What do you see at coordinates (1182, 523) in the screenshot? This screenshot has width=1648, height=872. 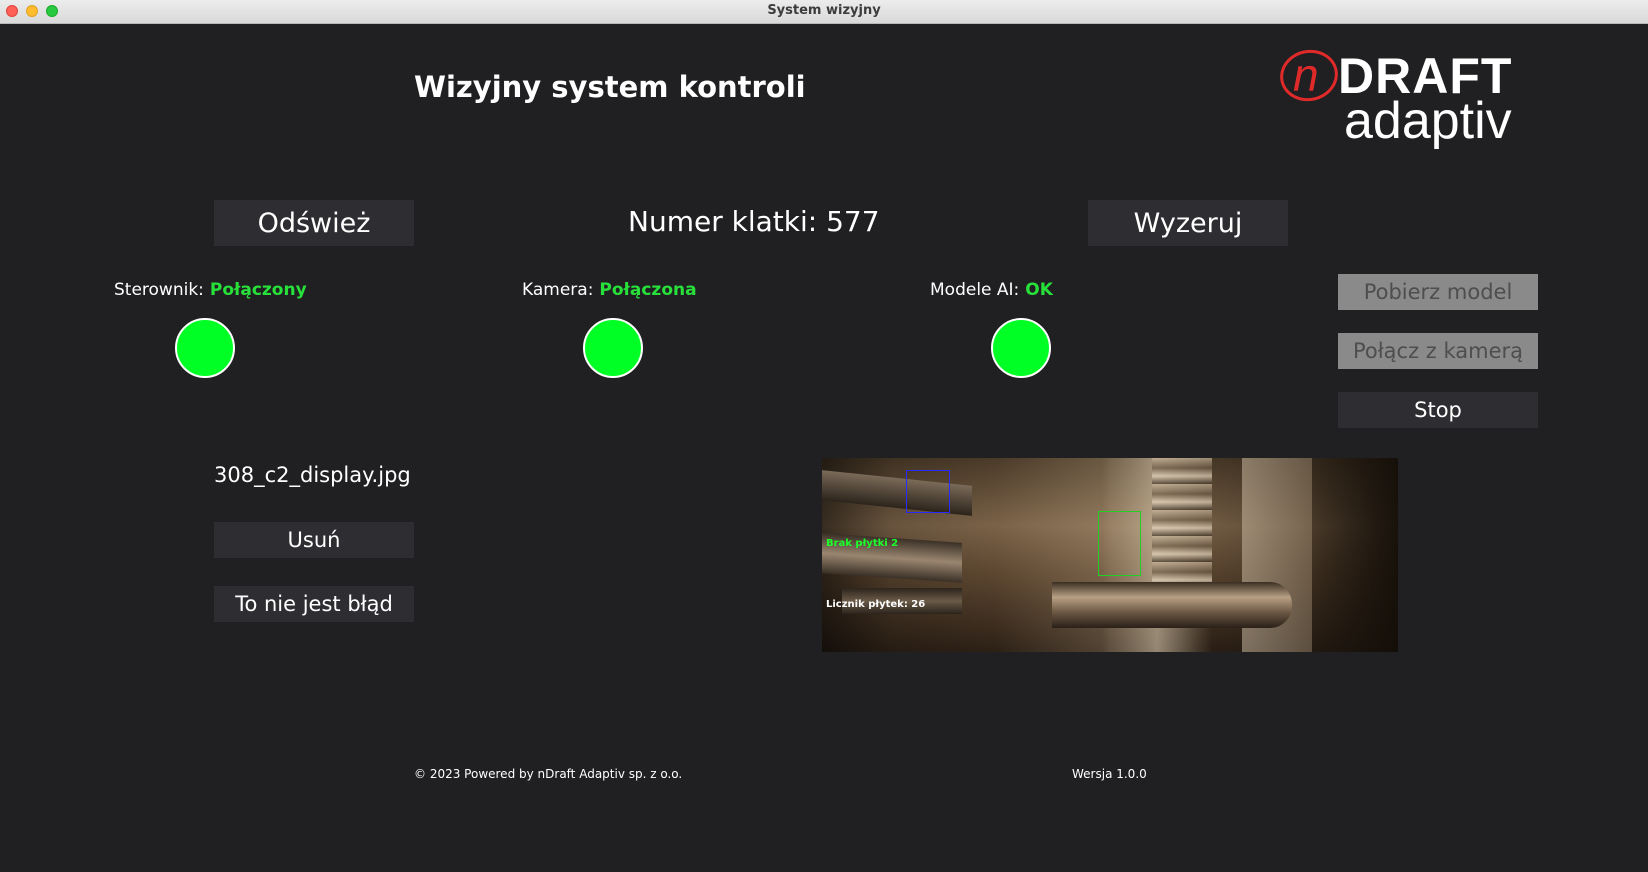 I see `camera-scene-chain` at bounding box center [1182, 523].